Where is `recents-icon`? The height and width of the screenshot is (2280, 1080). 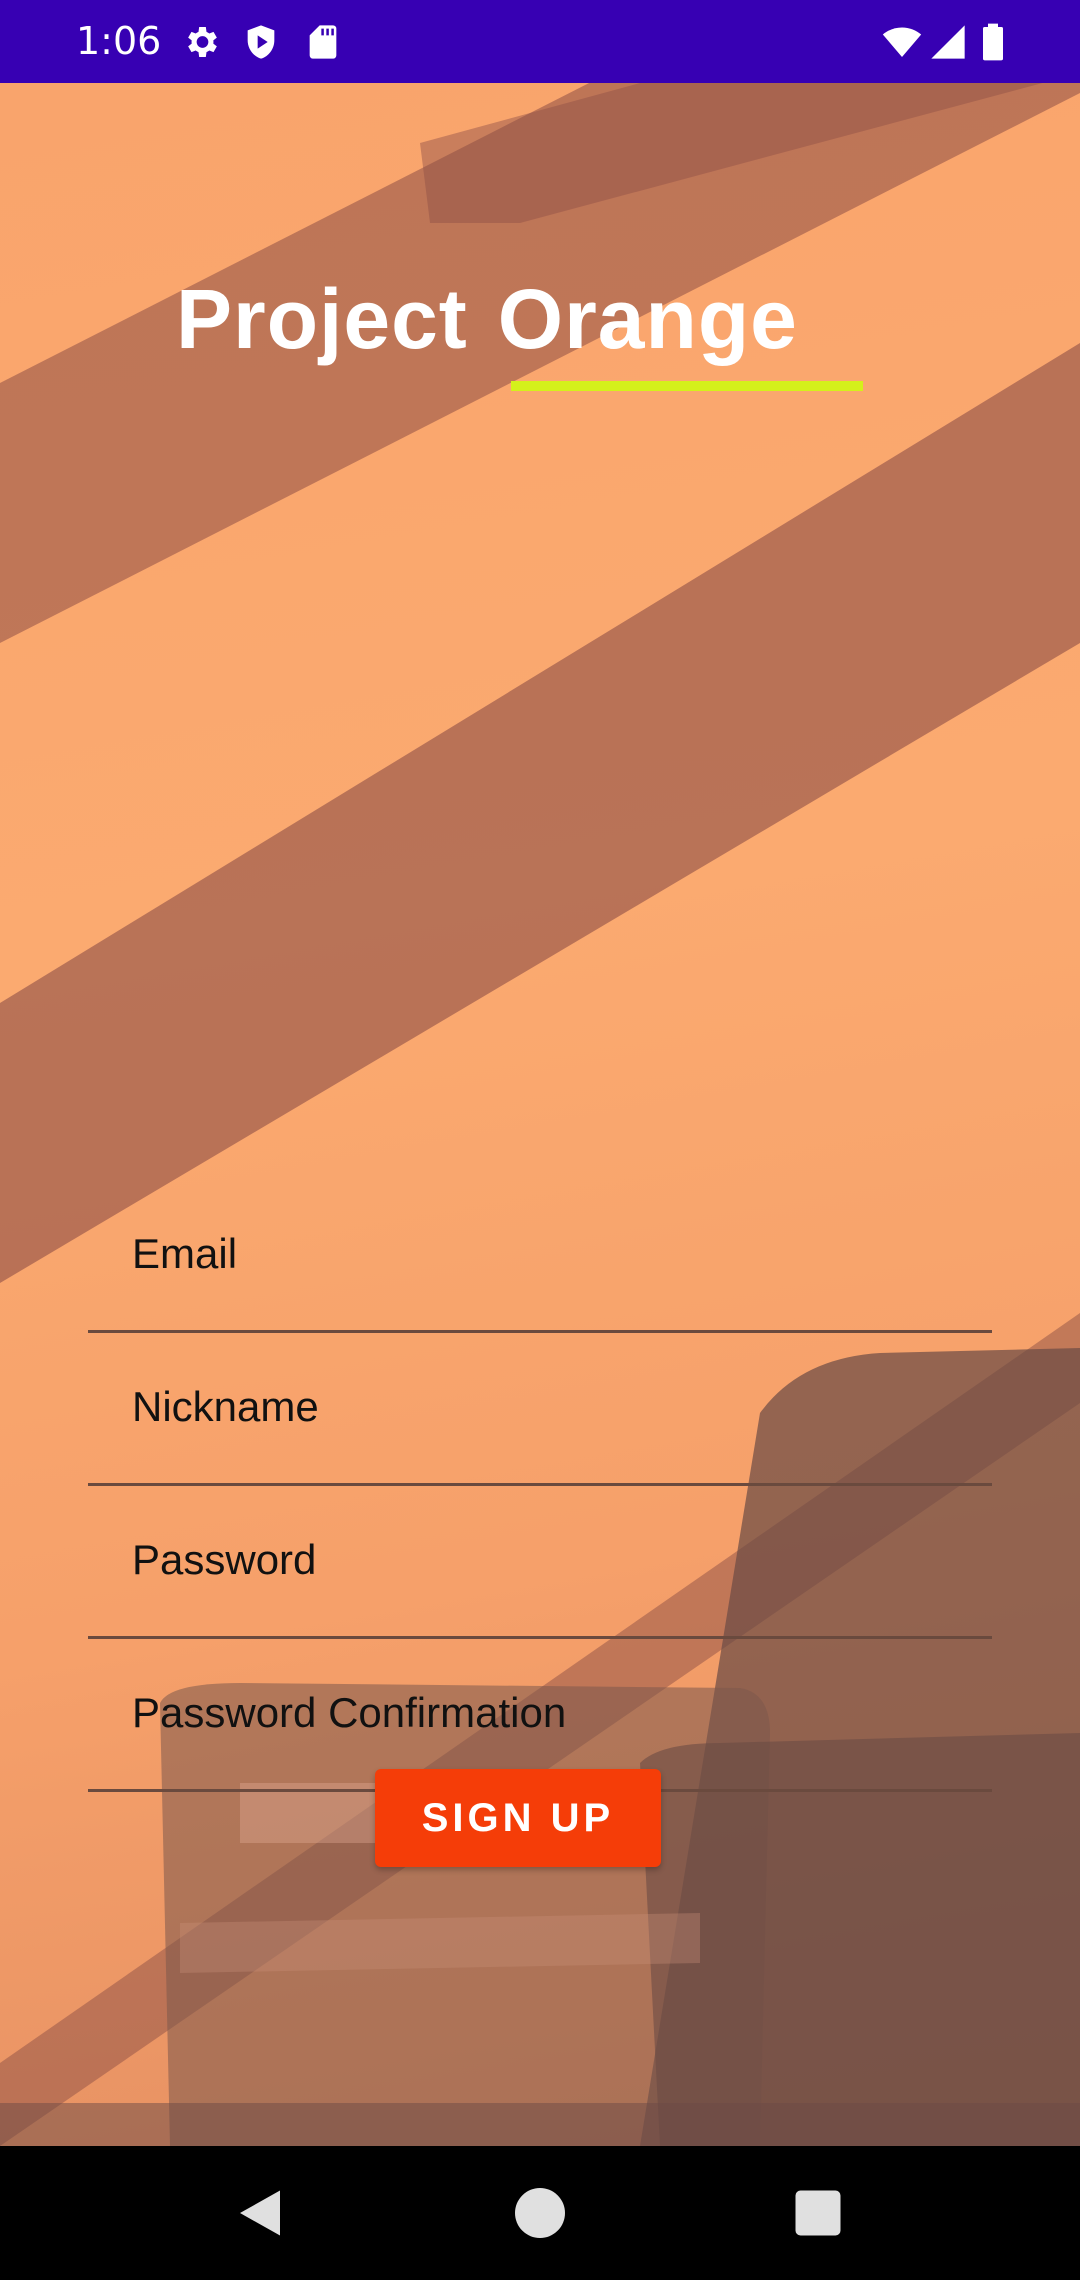 recents-icon is located at coordinates (818, 2213).